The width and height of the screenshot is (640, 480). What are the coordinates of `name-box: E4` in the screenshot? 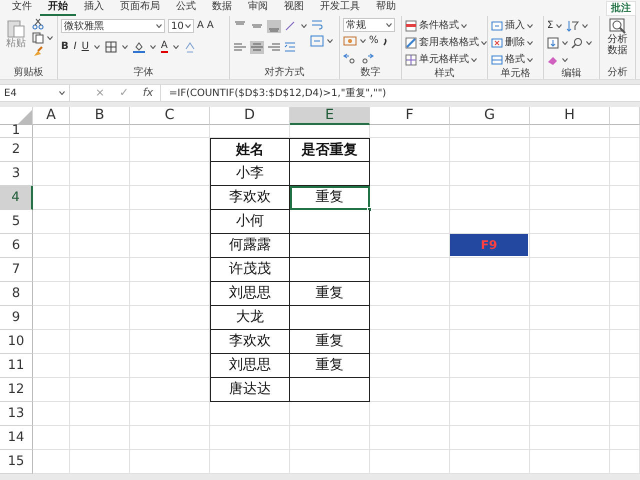 It's located at (35, 93).